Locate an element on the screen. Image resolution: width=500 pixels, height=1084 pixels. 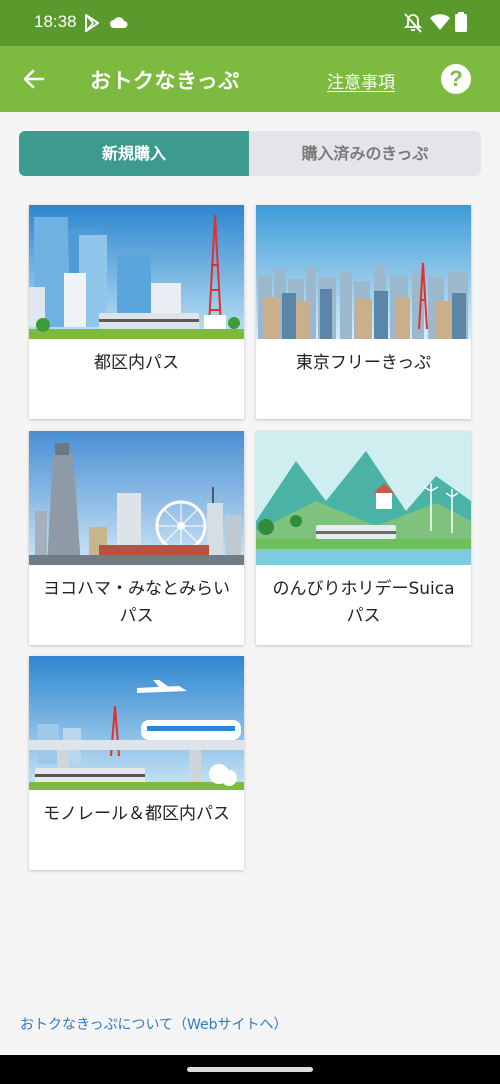
tab-purchased-tickets: 購入済みのきっぷ is located at coordinates (365, 153).